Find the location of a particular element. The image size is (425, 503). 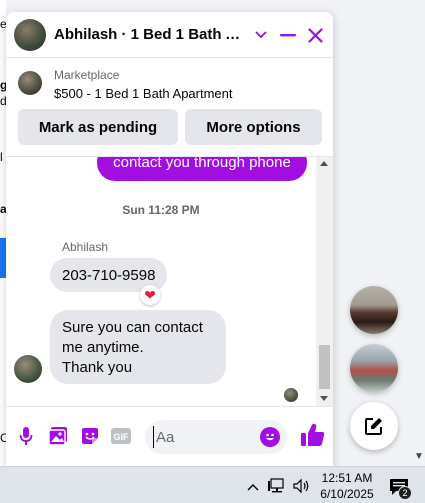

scroll-down-arrow-icon is located at coordinates (324, 398).